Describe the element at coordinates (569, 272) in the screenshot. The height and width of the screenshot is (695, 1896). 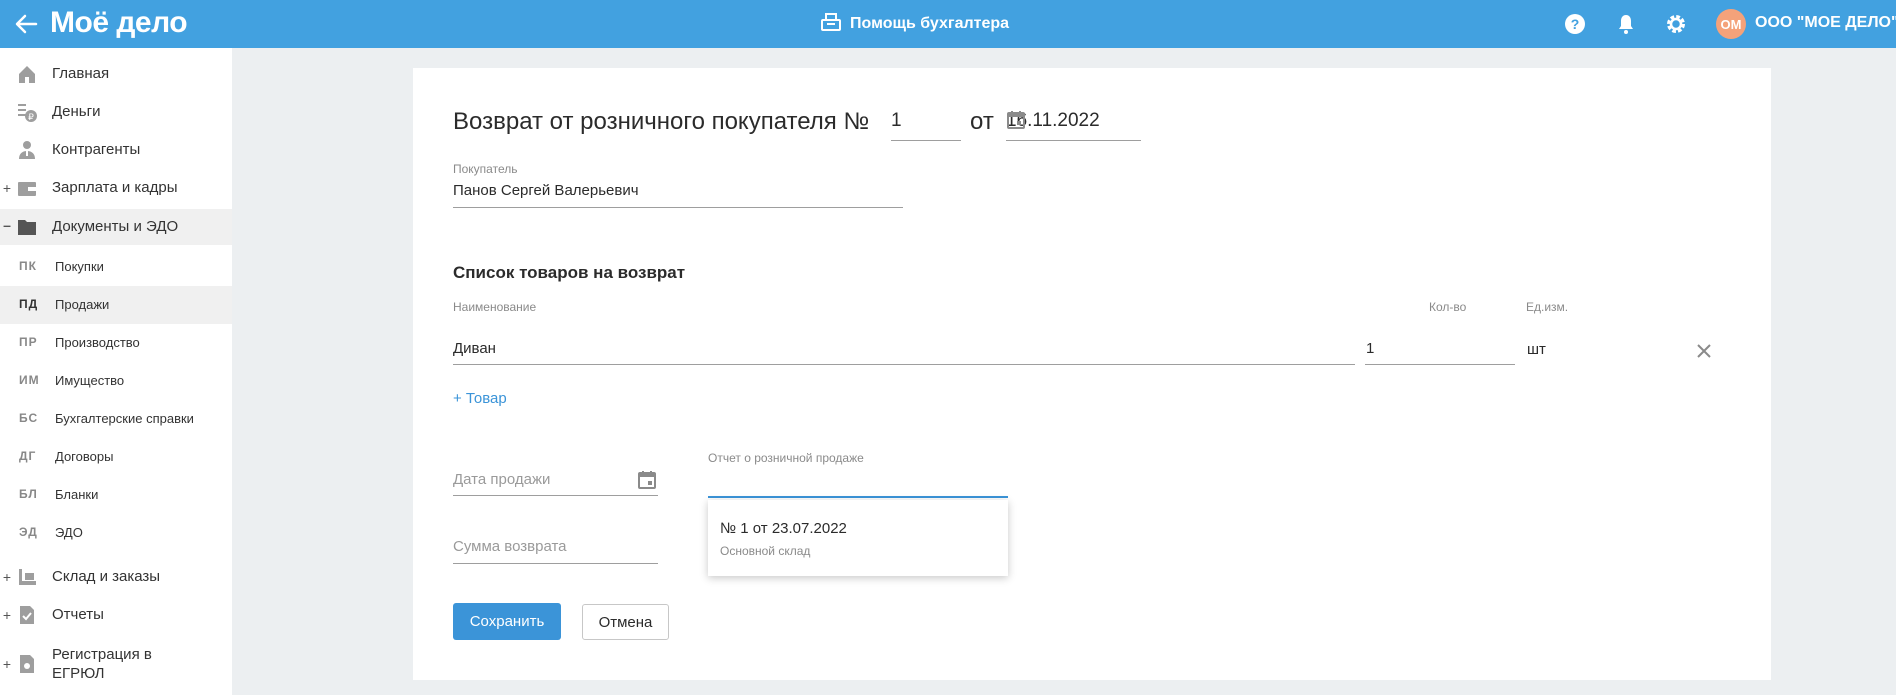
I see `section-title: Список товаров на возврат` at that location.